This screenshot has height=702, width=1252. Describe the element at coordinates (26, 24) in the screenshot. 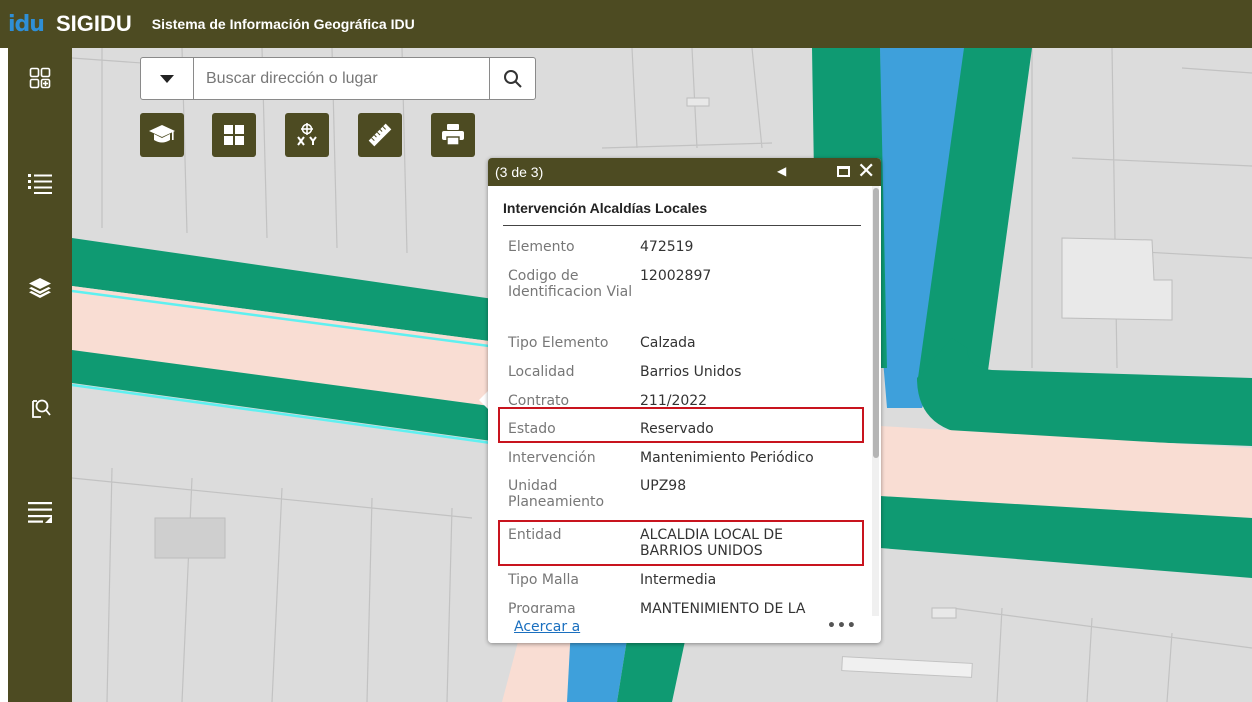

I see `idu-logo: idu` at that location.